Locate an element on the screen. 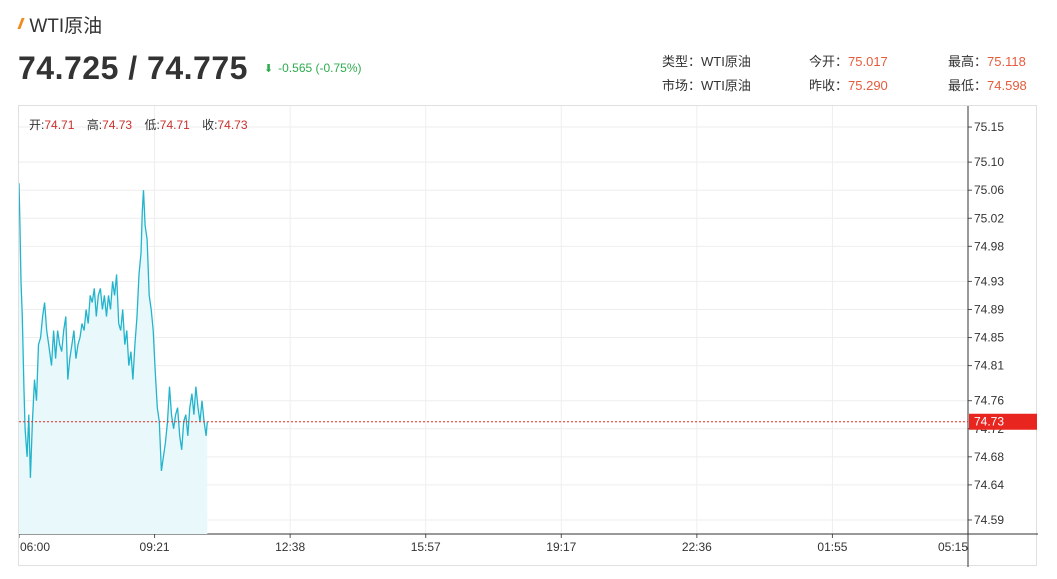 The width and height of the screenshot is (1057, 579). high-label: 最高： is located at coordinates (968, 61).